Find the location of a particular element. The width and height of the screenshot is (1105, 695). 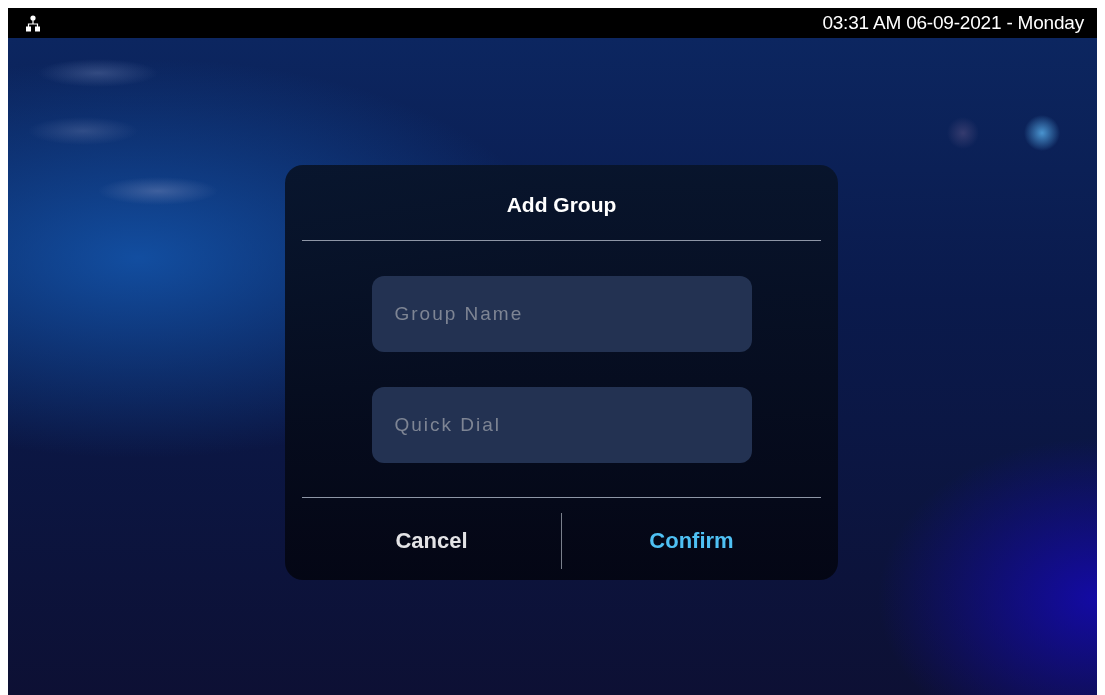

date-time: 03:31 AM 06-09-2021 - Monday is located at coordinates (953, 23).